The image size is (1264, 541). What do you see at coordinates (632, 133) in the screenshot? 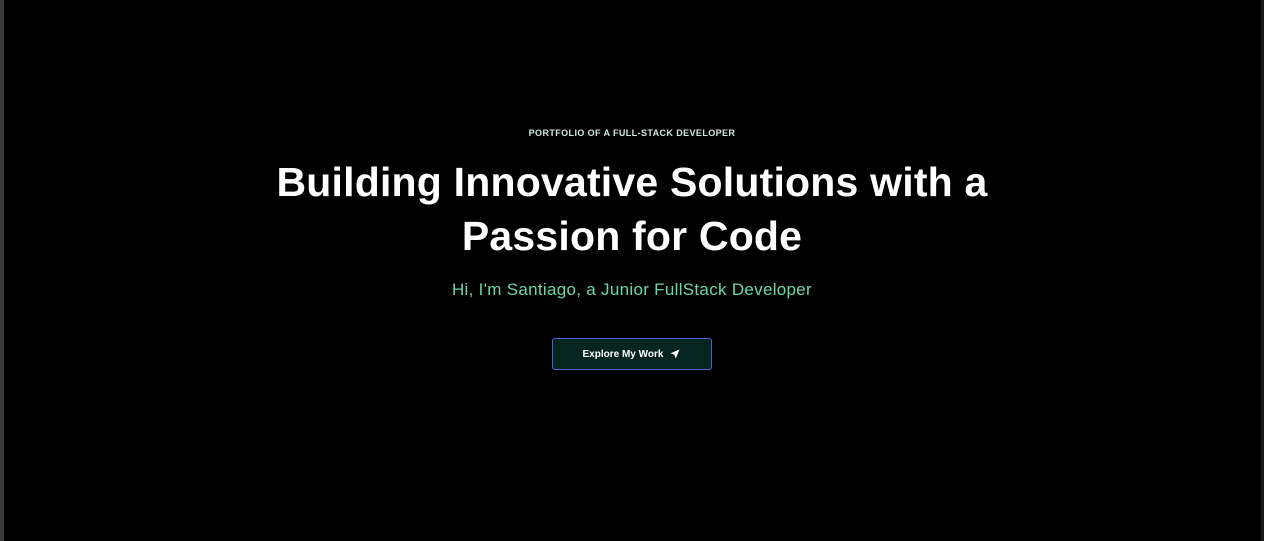
I see `hero-eyebrow: PORTFOLIO OF A FULL-STACK DEVELOPER` at bounding box center [632, 133].